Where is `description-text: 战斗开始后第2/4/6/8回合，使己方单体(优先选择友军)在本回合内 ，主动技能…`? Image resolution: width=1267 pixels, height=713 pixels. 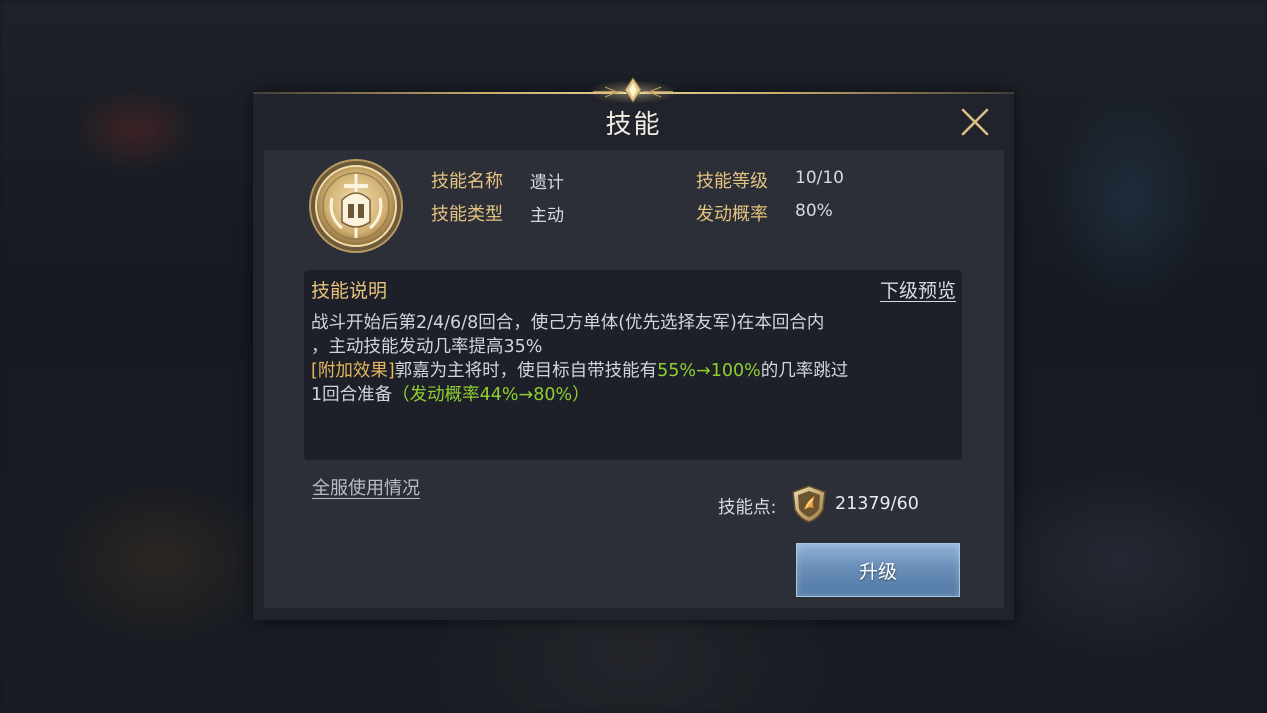
description-text: 战斗开始后第2/4/6/8回合，使己方单体(优先选择友军)在本回合内 ，主动技能… is located at coordinates (633, 359).